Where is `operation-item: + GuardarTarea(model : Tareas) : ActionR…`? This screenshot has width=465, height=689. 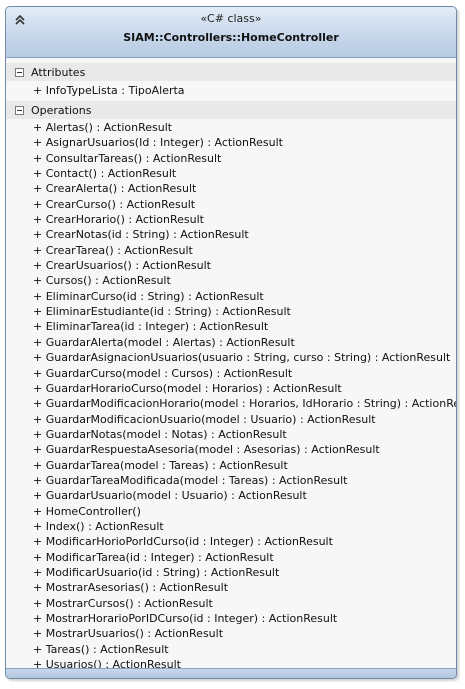
operation-item: + GuardarTarea(model : Tareas) : ActionR… is located at coordinates (231, 465).